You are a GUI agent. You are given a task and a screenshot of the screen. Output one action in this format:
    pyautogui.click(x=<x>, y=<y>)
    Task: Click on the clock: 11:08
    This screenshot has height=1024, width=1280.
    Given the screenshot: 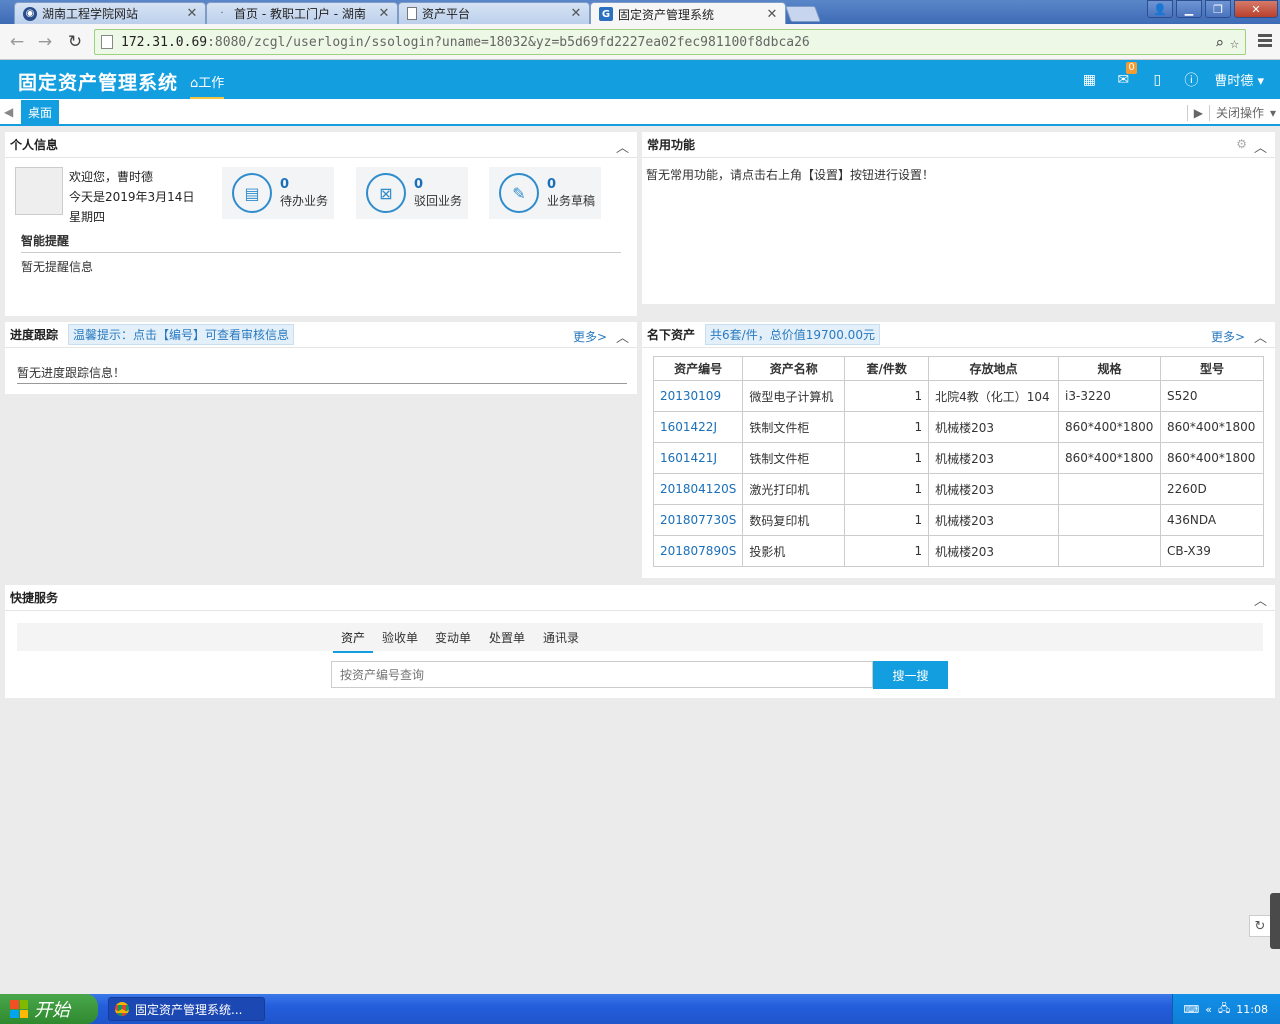 What is the action you would take?
    pyautogui.click(x=1252, y=1009)
    